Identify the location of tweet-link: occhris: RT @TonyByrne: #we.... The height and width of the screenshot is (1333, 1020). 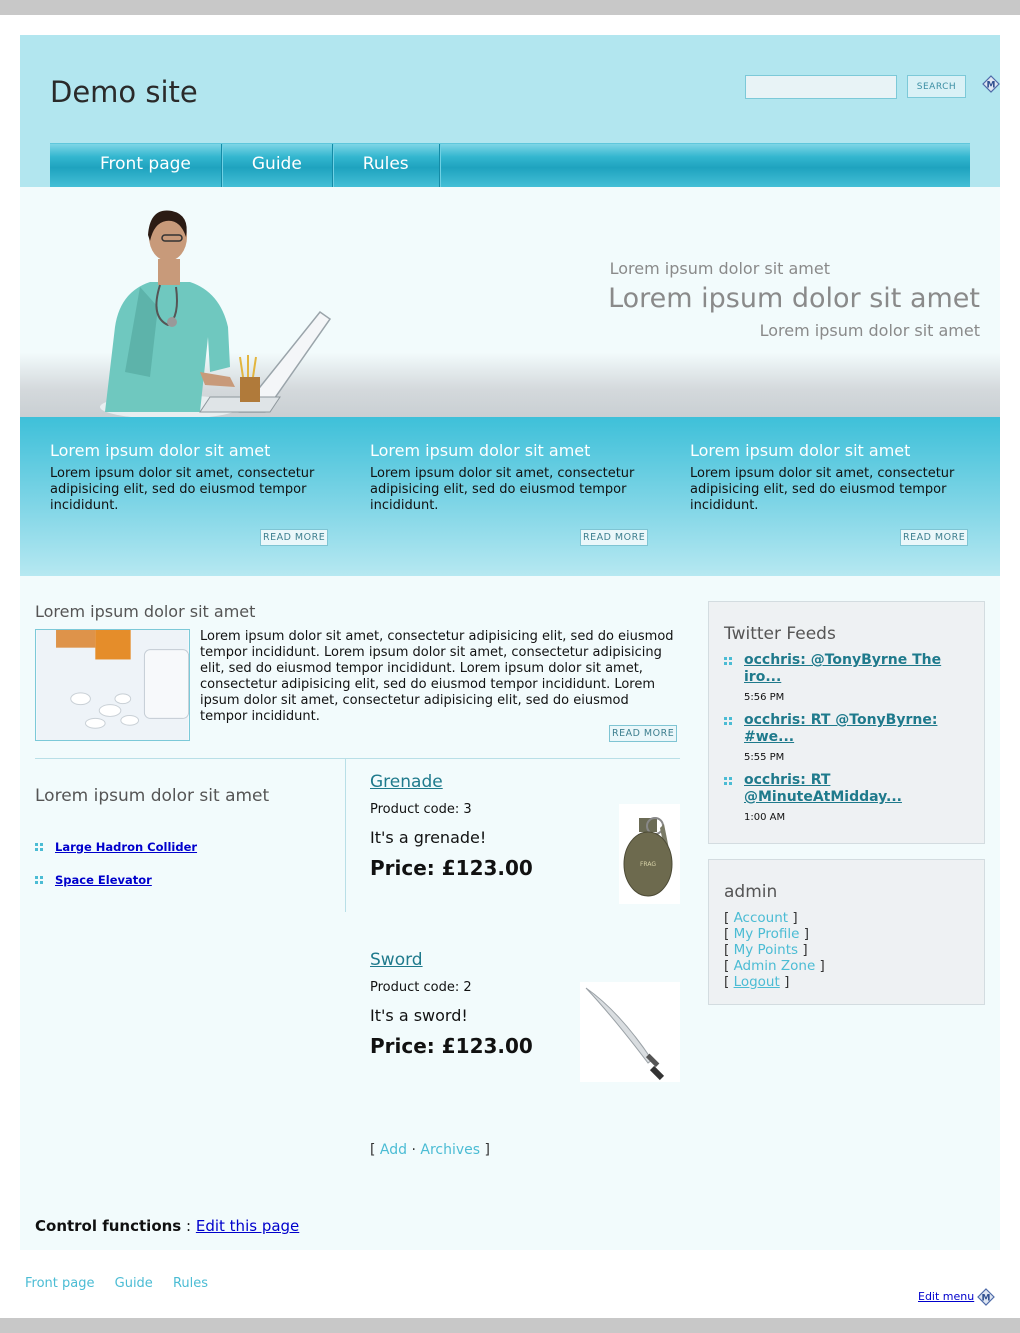
(851, 729).